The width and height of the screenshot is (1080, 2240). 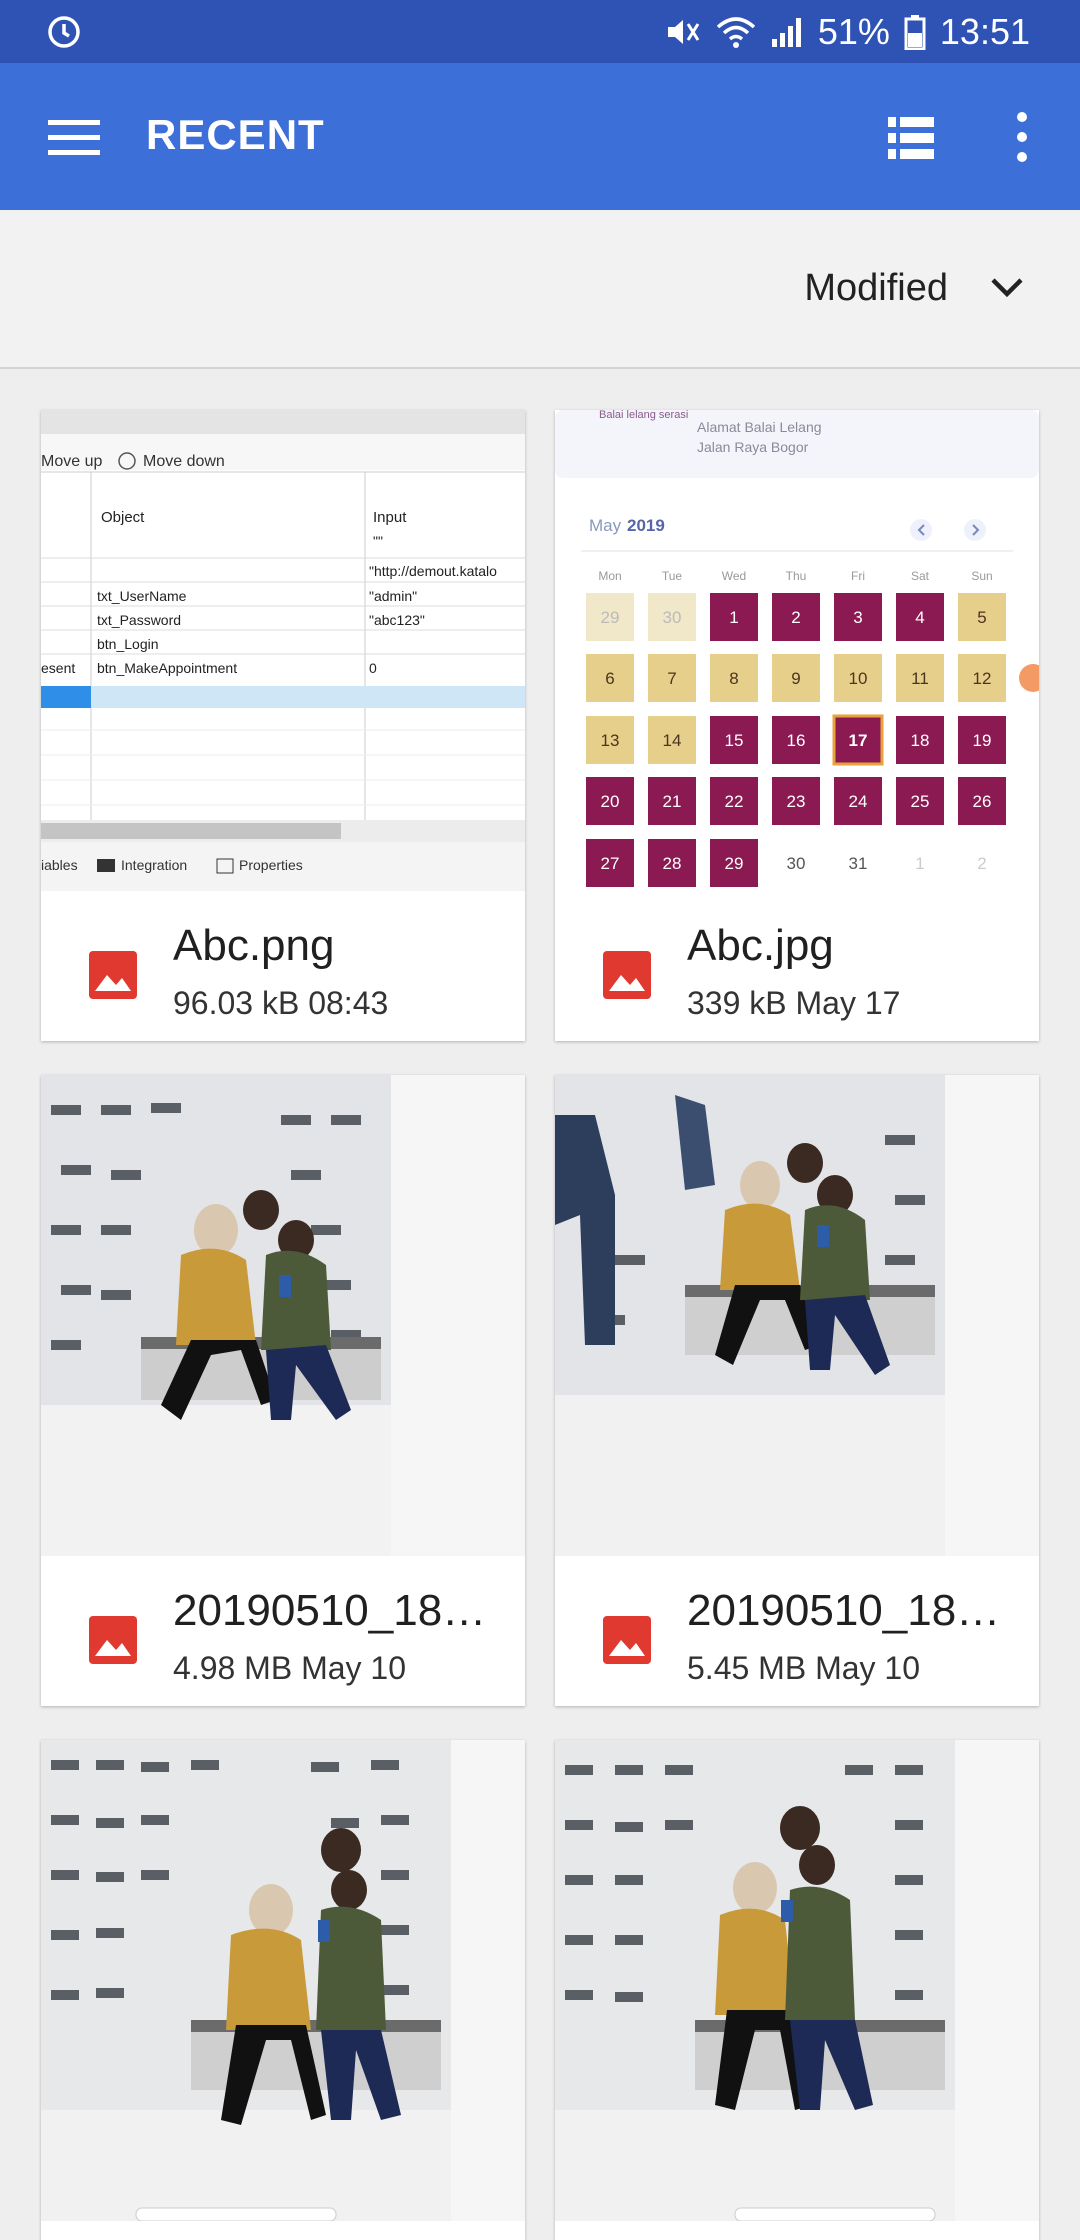 What do you see at coordinates (857, 617) in the screenshot?
I see `calendar-day-number: 3` at bounding box center [857, 617].